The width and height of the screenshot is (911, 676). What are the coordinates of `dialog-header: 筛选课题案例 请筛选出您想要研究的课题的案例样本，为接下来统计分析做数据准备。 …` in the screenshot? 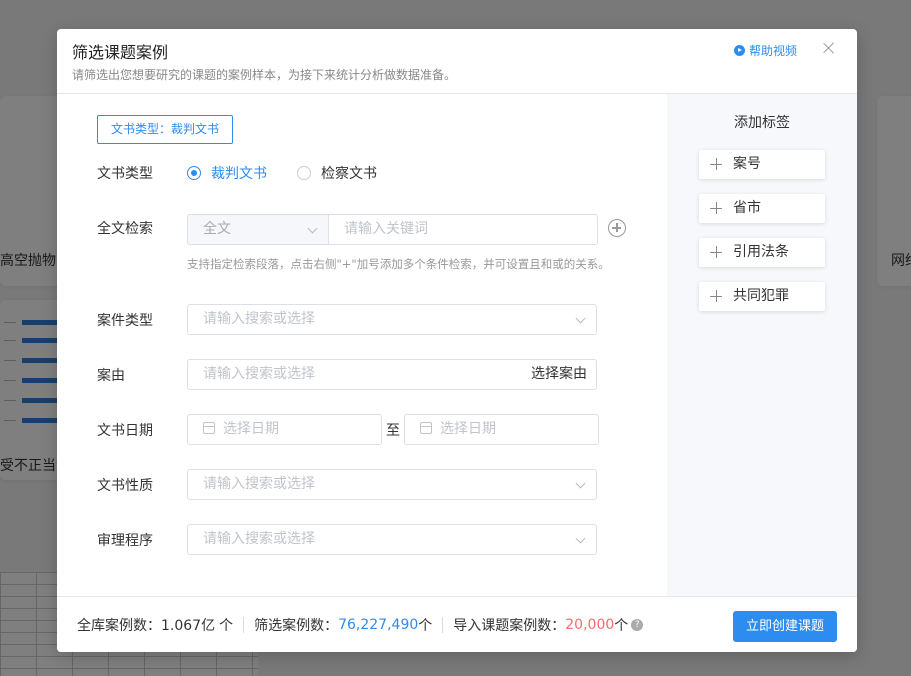 It's located at (457, 61).